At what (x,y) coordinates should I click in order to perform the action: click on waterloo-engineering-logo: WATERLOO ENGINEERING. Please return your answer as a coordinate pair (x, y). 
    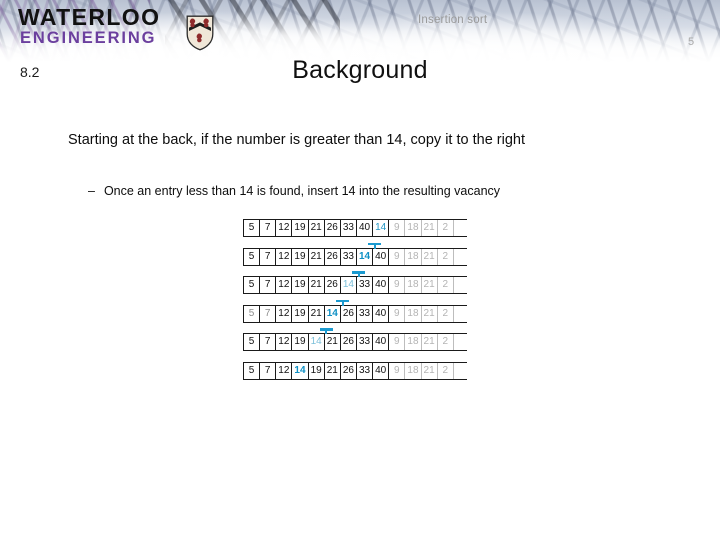
    Looking at the image, I should click on (118, 30).